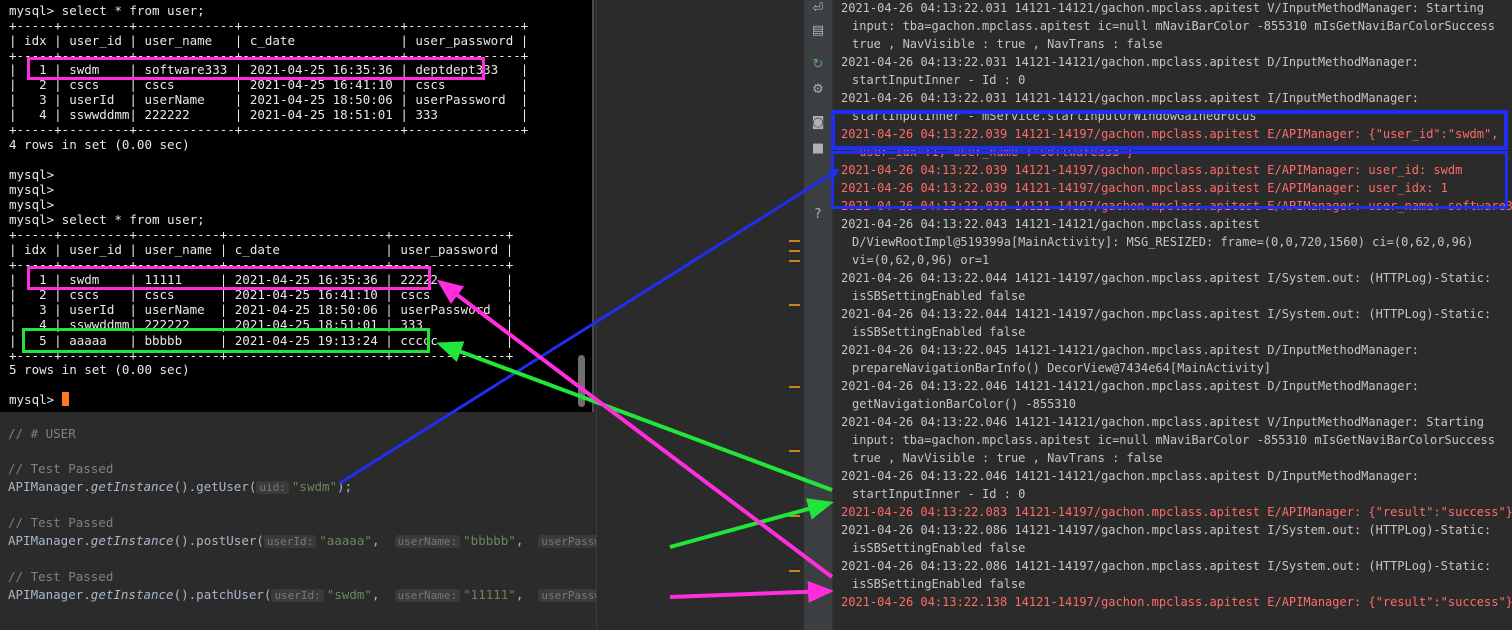 The height and width of the screenshot is (630, 1512). What do you see at coordinates (700, 315) in the screenshot?
I see `editor-margin` at bounding box center [700, 315].